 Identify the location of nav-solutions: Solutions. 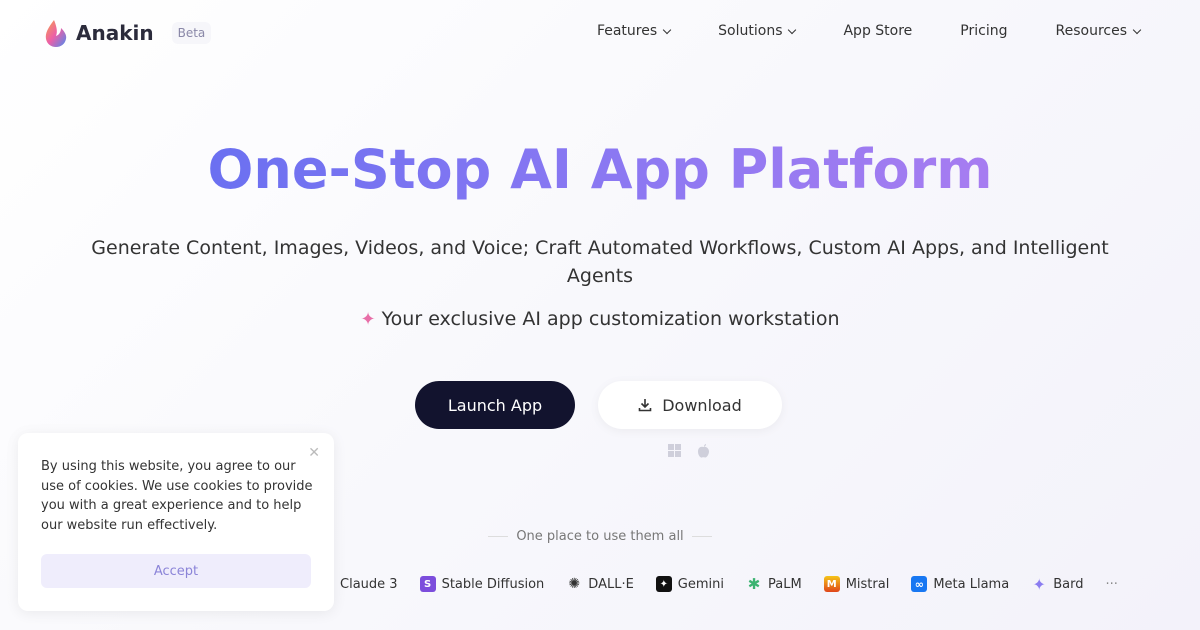
(757, 31).